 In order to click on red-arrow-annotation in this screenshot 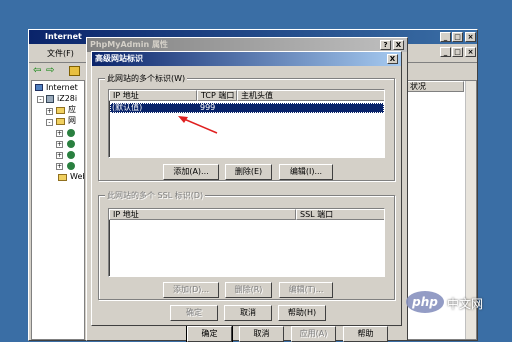, I will do `click(198, 125)`.